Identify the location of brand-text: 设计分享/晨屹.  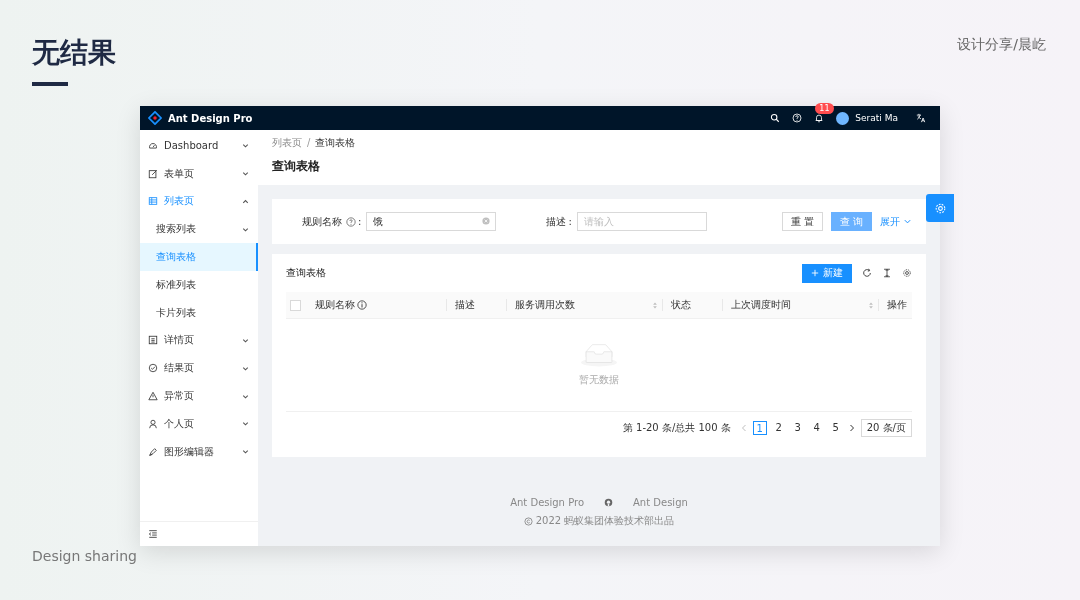
(1001, 45).